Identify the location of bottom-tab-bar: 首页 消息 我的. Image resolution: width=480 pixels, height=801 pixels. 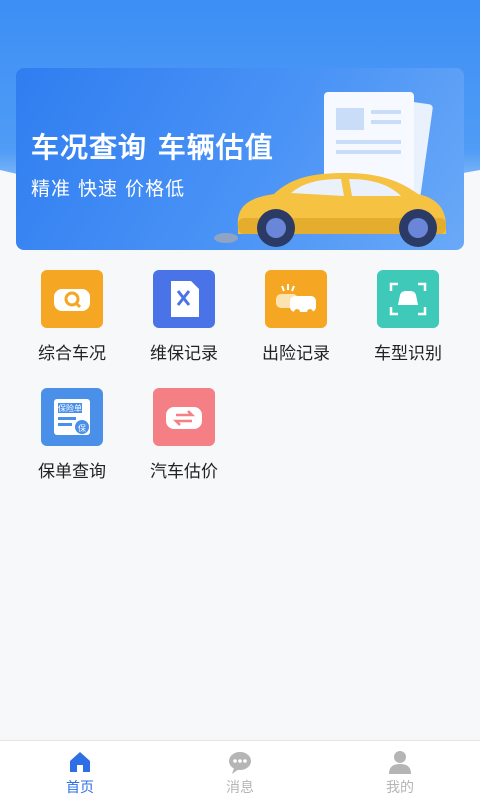
(240, 770).